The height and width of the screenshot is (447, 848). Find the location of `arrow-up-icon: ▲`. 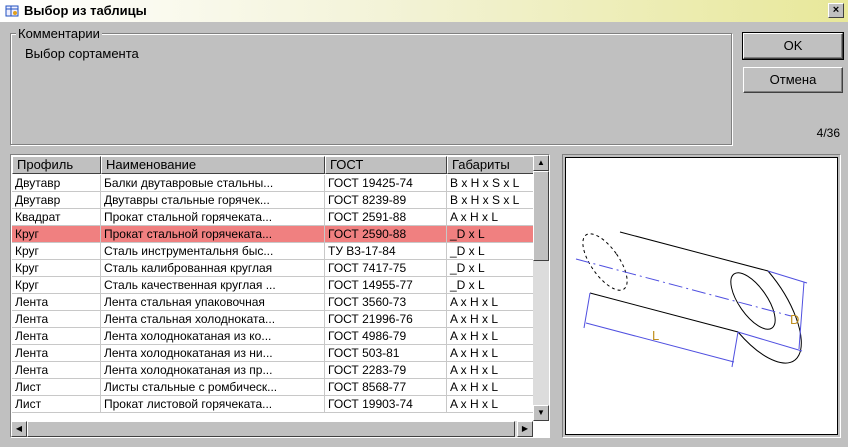

arrow-up-icon: ▲ is located at coordinates (541, 163).